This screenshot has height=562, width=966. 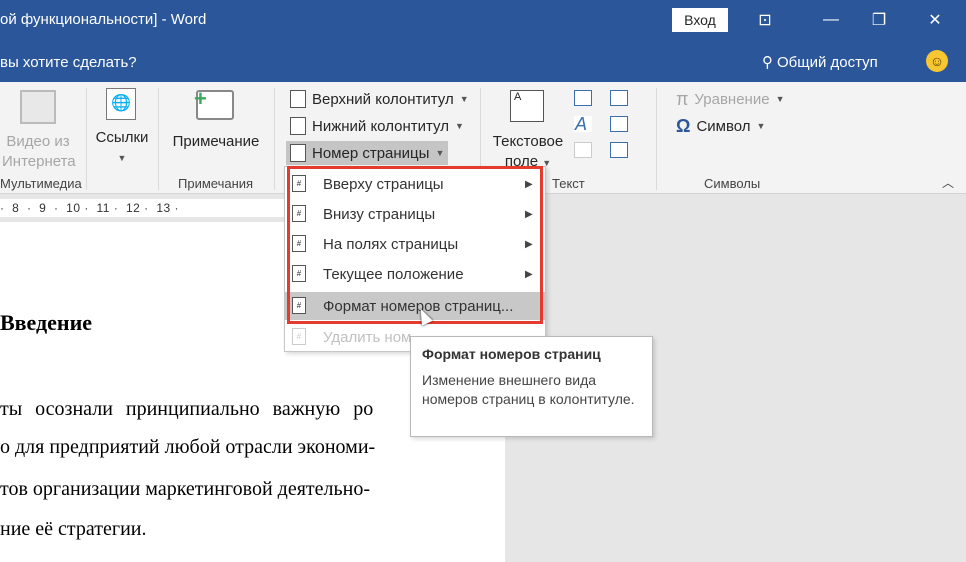 What do you see at coordinates (185, 489) in the screenshot?
I see `document-line: тов организации маркетинговой деятельно-` at bounding box center [185, 489].